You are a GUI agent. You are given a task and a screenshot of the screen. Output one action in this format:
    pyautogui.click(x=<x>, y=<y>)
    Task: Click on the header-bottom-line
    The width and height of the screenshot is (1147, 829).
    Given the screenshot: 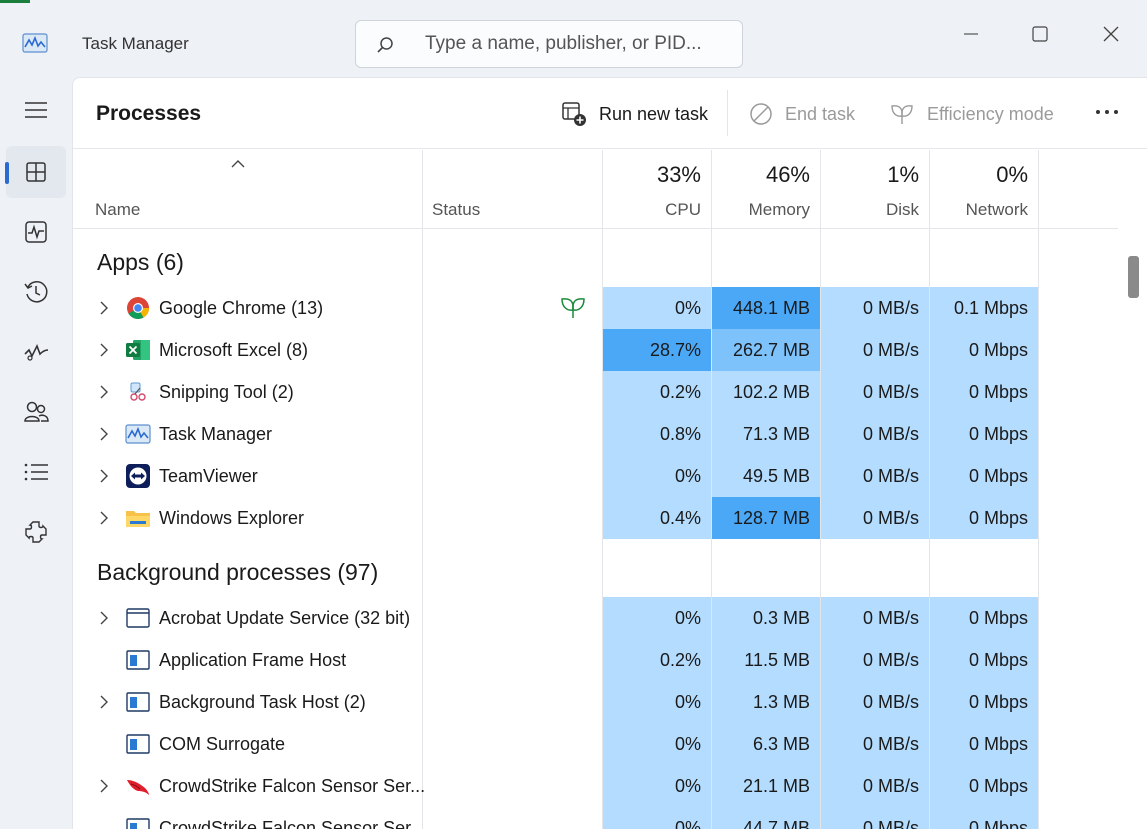 What is the action you would take?
    pyautogui.click(x=595, y=228)
    